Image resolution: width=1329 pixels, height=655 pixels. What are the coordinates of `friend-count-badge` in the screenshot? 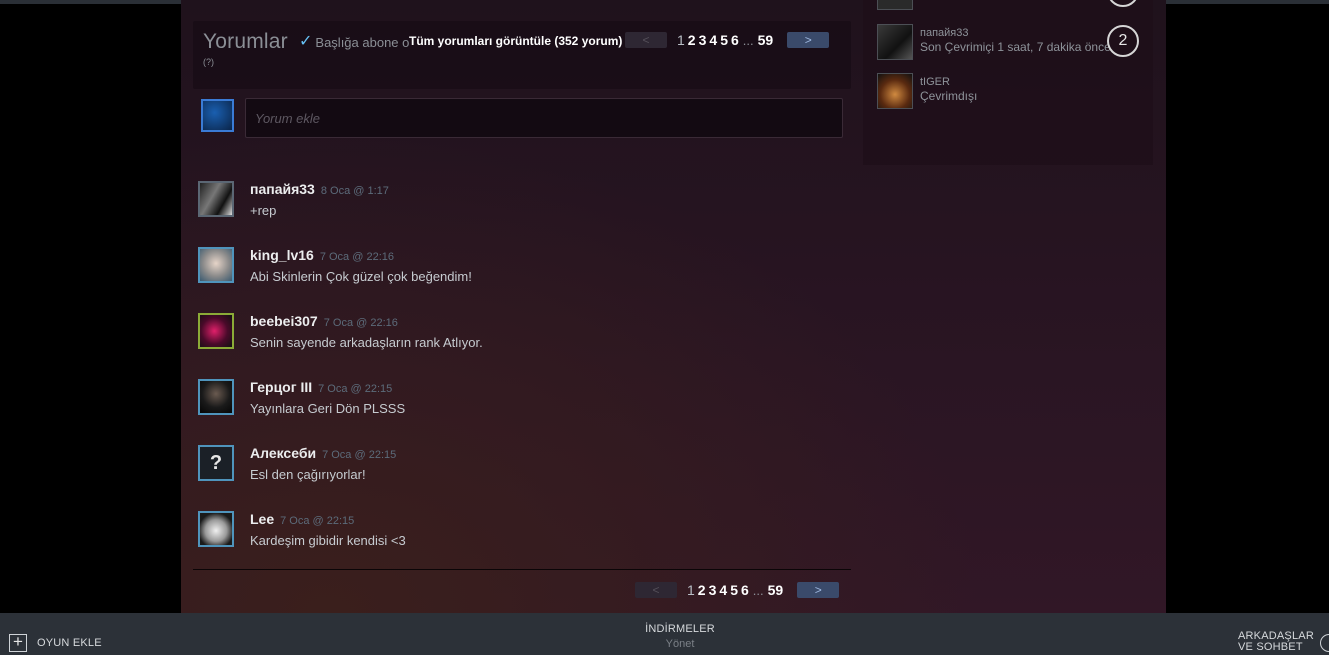 It's located at (1123, 3).